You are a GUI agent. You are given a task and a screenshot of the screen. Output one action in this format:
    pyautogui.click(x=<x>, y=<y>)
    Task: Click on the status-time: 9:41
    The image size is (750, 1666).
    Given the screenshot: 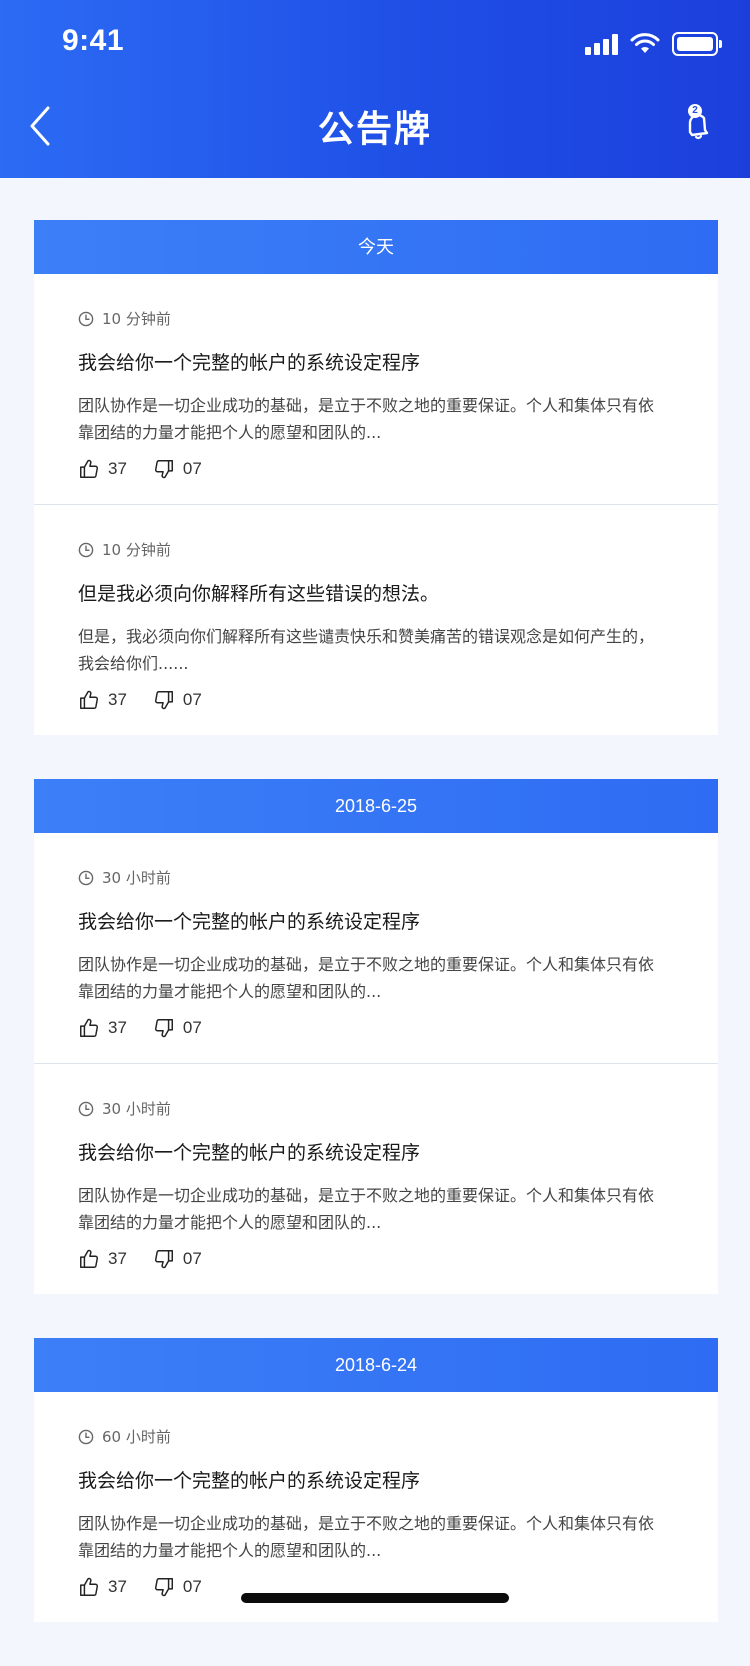 What is the action you would take?
    pyautogui.click(x=93, y=40)
    